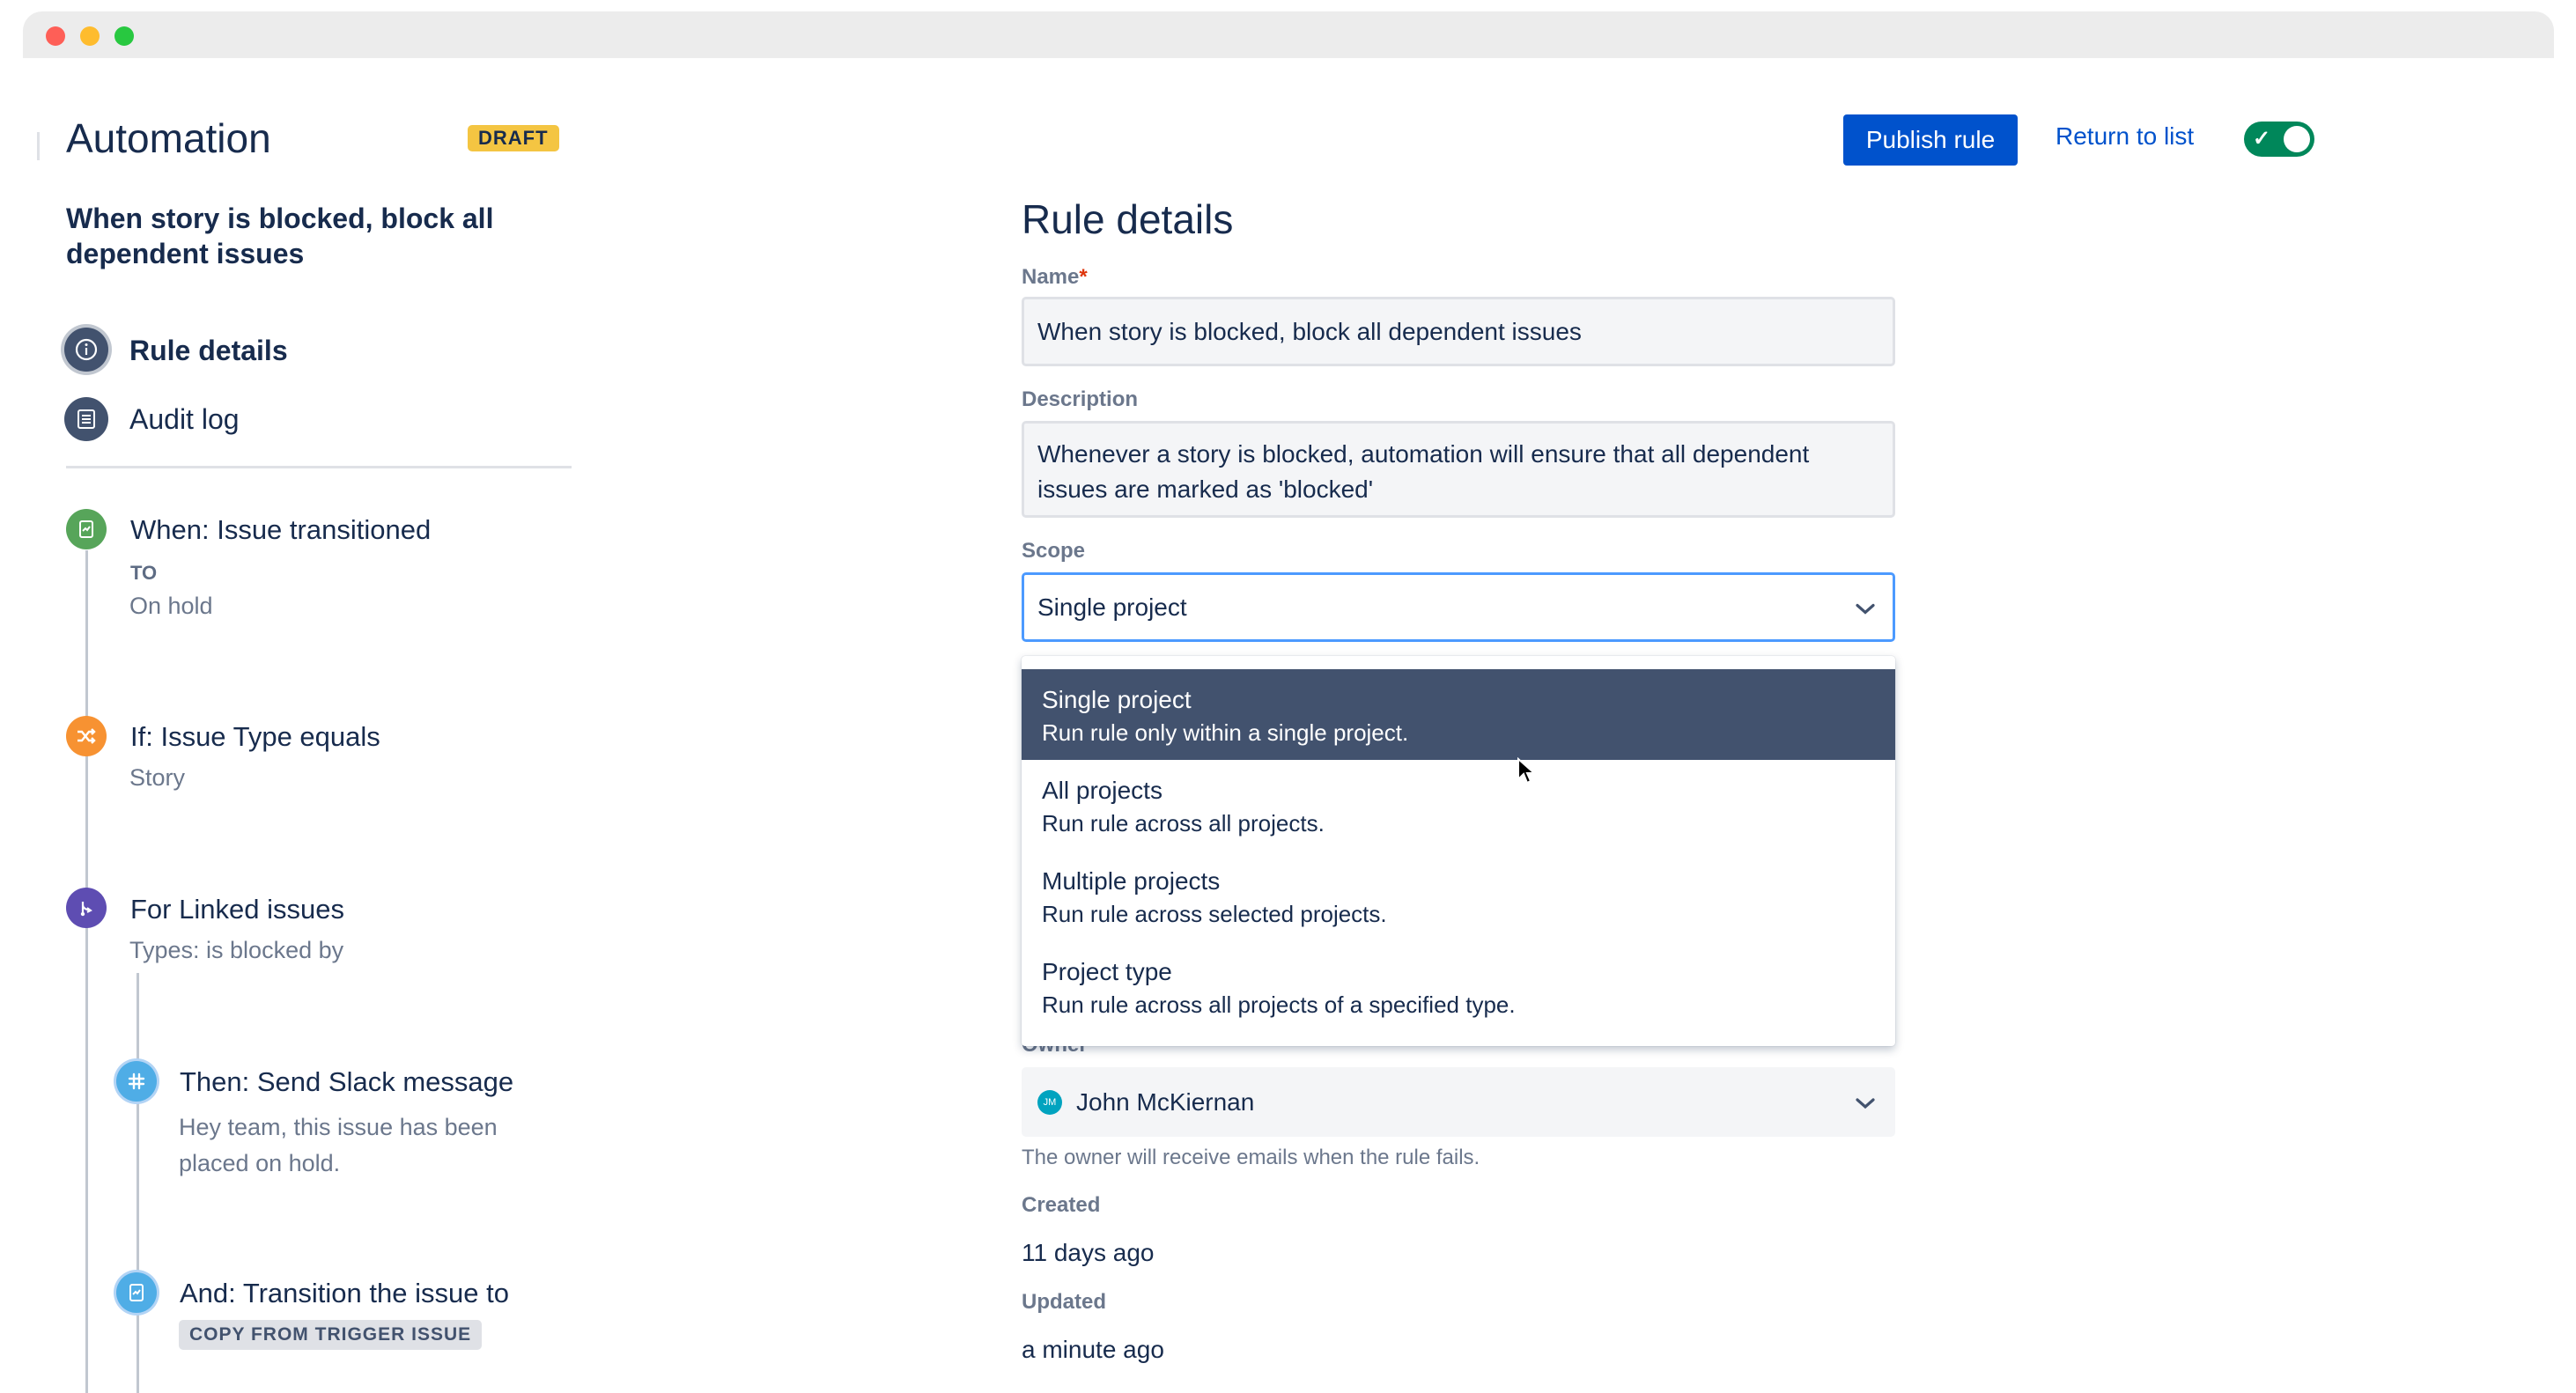  I want to click on mouse-cursor-icon, so click(1527, 773).